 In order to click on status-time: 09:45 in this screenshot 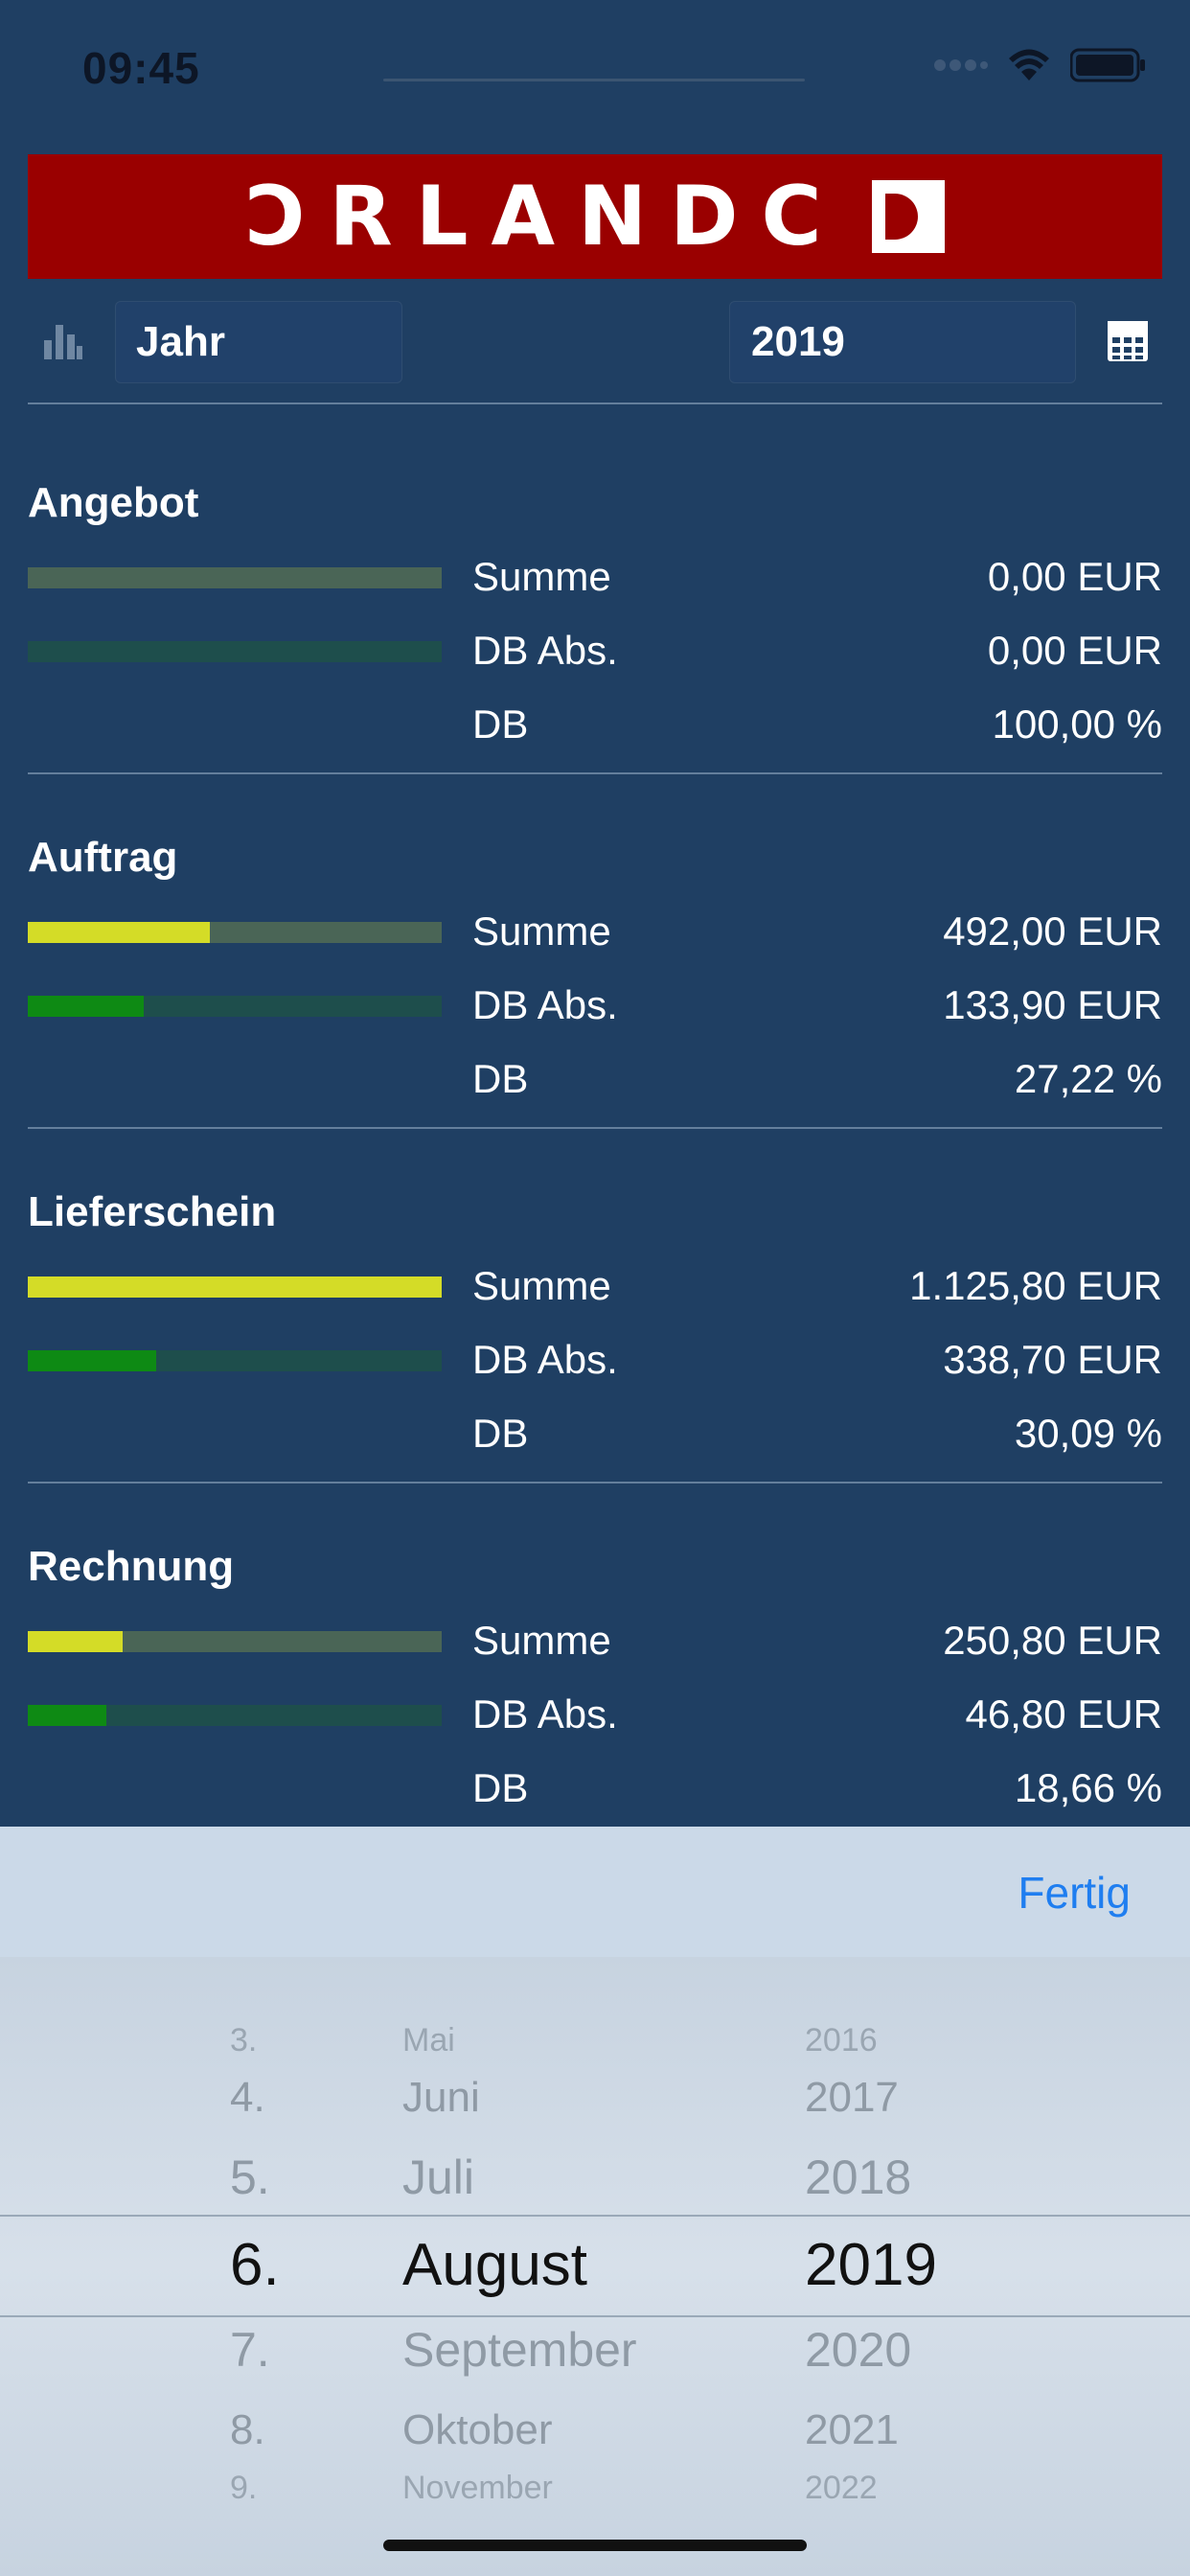, I will do `click(141, 68)`.